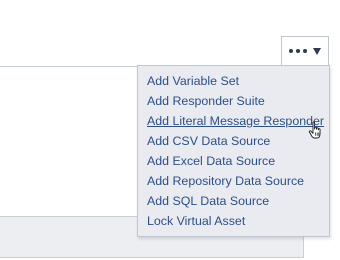  I want to click on menu-item-add-repository-data-source: Add Repository Data Source, so click(233, 181).